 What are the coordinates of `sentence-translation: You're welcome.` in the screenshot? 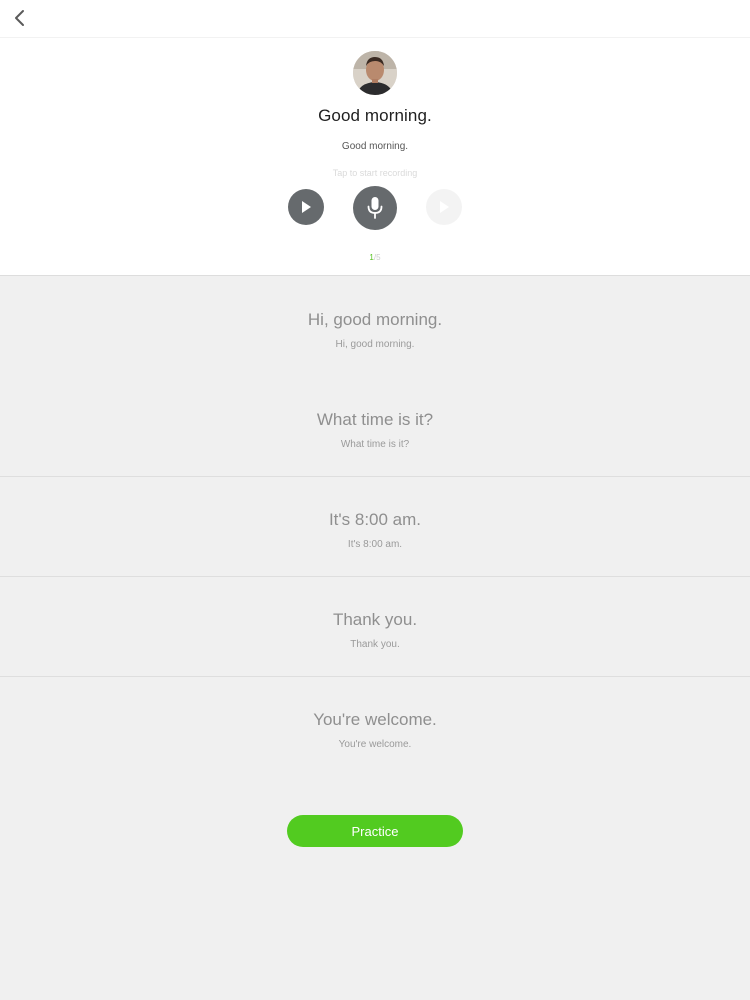 It's located at (375, 744).